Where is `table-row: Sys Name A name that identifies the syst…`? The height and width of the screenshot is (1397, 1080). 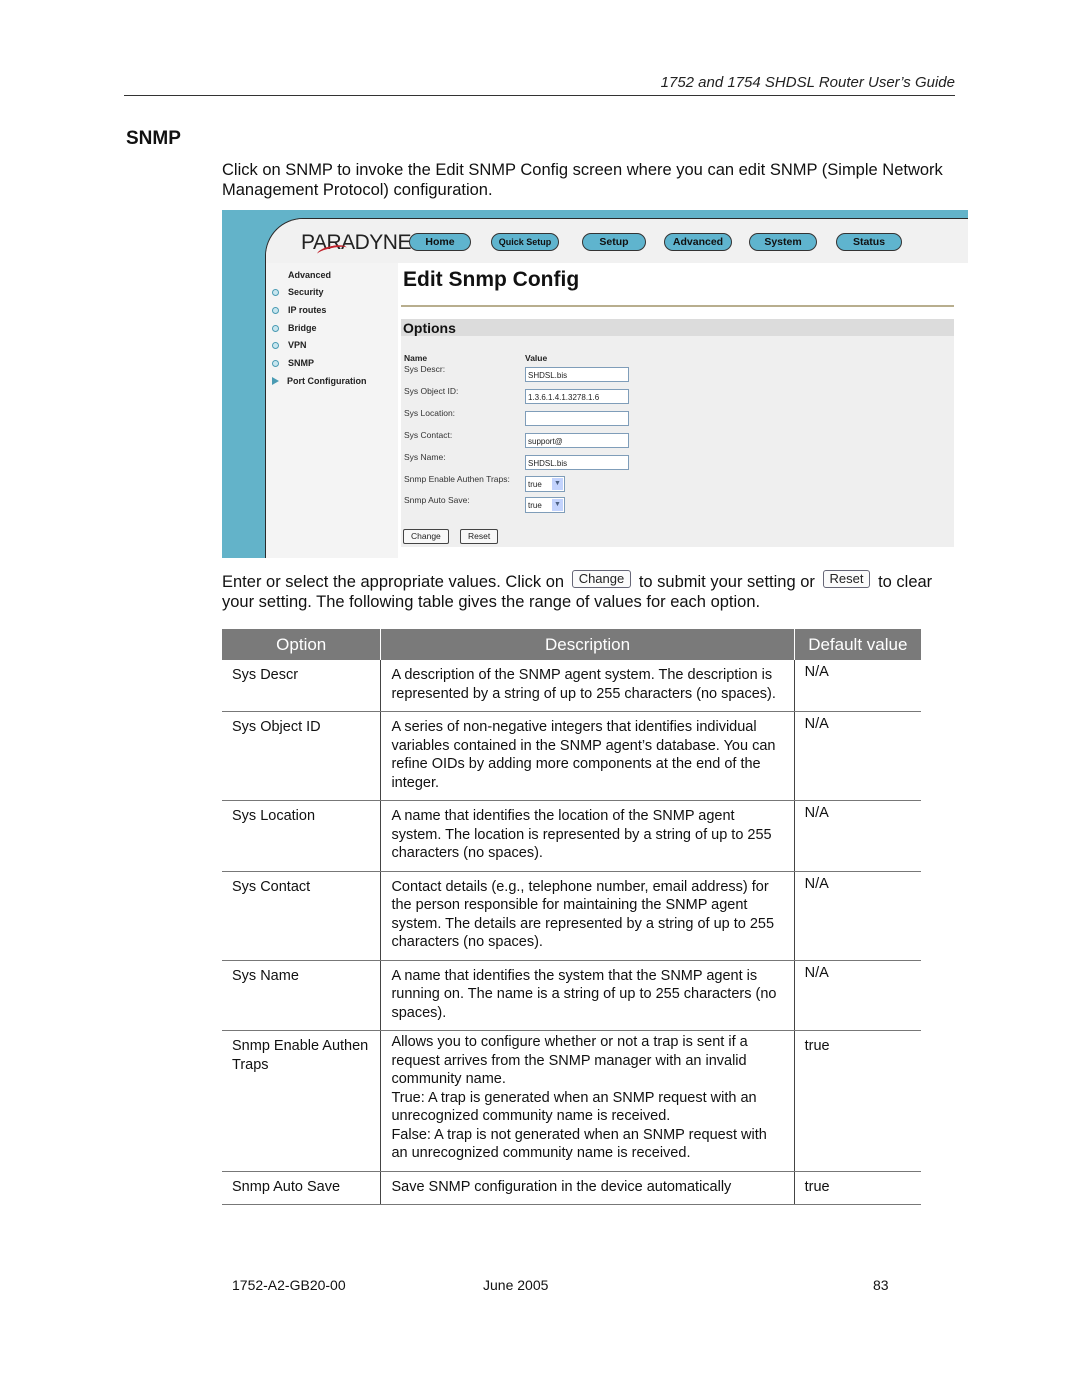
table-row: Sys Name A name that identifies the syst… is located at coordinates (571, 995).